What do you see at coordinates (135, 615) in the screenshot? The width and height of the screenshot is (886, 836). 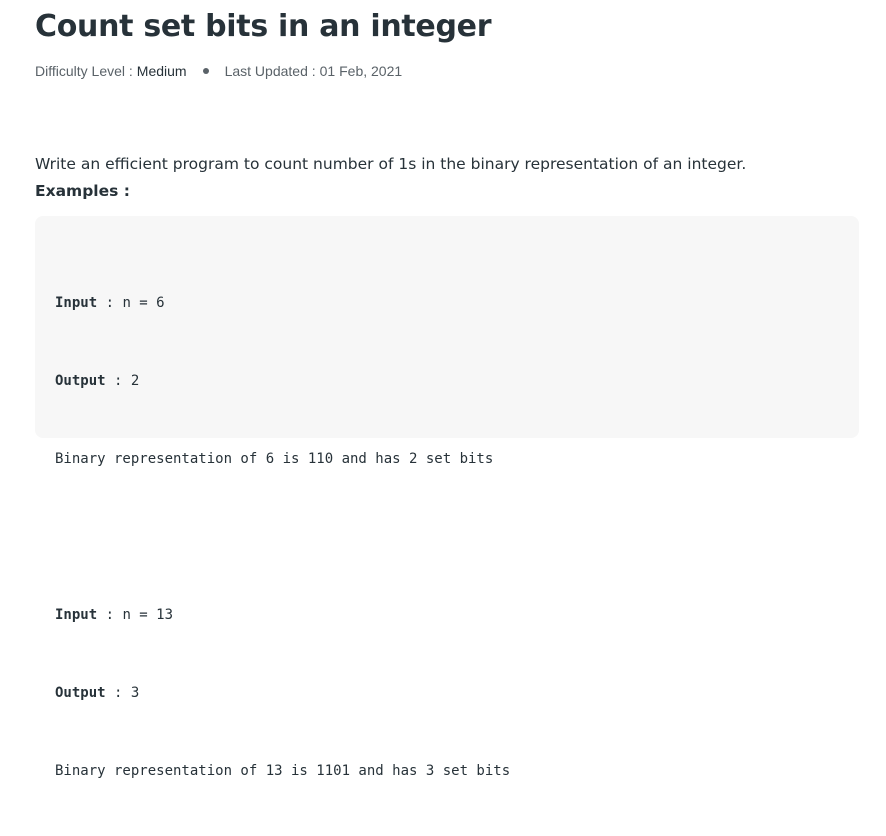 I see `input-value: : n = 13` at bounding box center [135, 615].